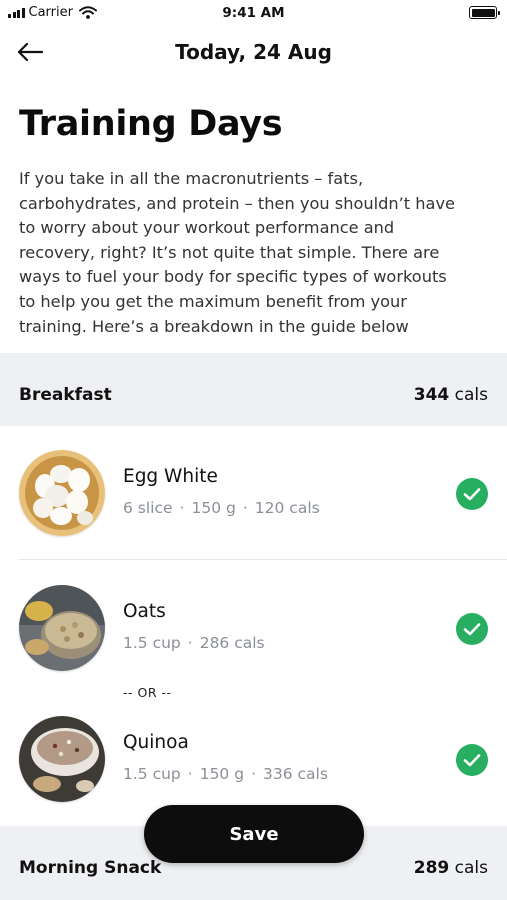 This screenshot has width=507, height=900. I want to click on food-meta: 1.5 cup · 150 g · 336 cals, so click(225, 774).